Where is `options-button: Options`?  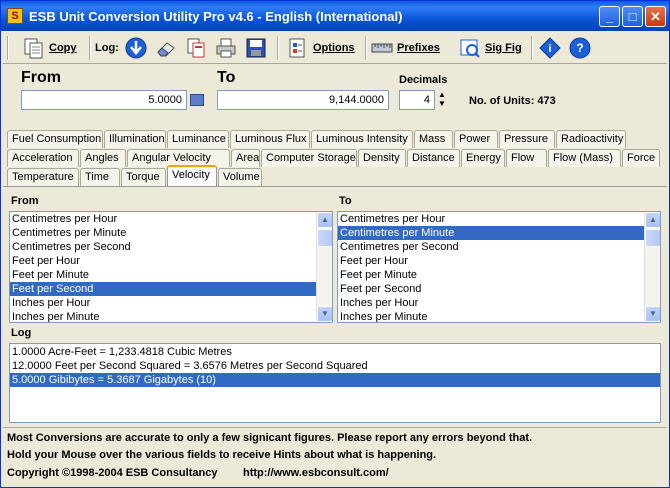
options-button: Options is located at coordinates (321, 48).